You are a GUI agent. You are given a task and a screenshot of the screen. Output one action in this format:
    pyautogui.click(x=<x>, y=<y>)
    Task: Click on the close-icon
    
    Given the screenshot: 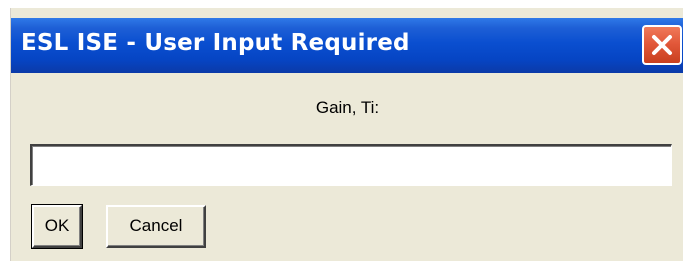 What is the action you would take?
    pyautogui.click(x=662, y=45)
    